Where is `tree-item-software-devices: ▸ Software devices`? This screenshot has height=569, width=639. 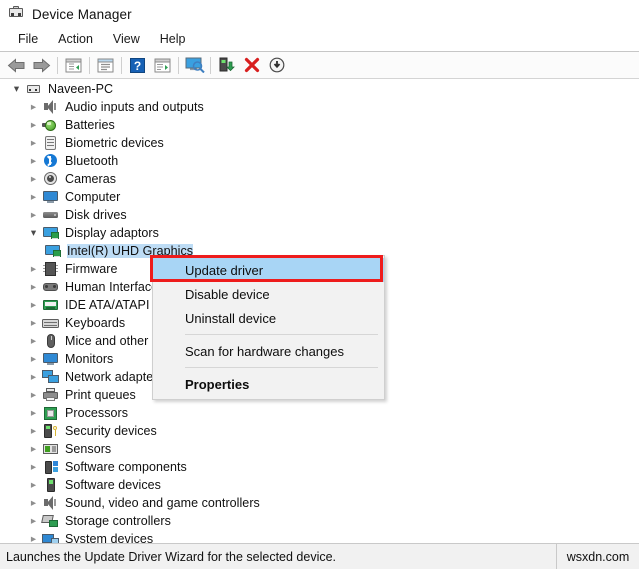 tree-item-software-devices: ▸ Software devices is located at coordinates (319, 485).